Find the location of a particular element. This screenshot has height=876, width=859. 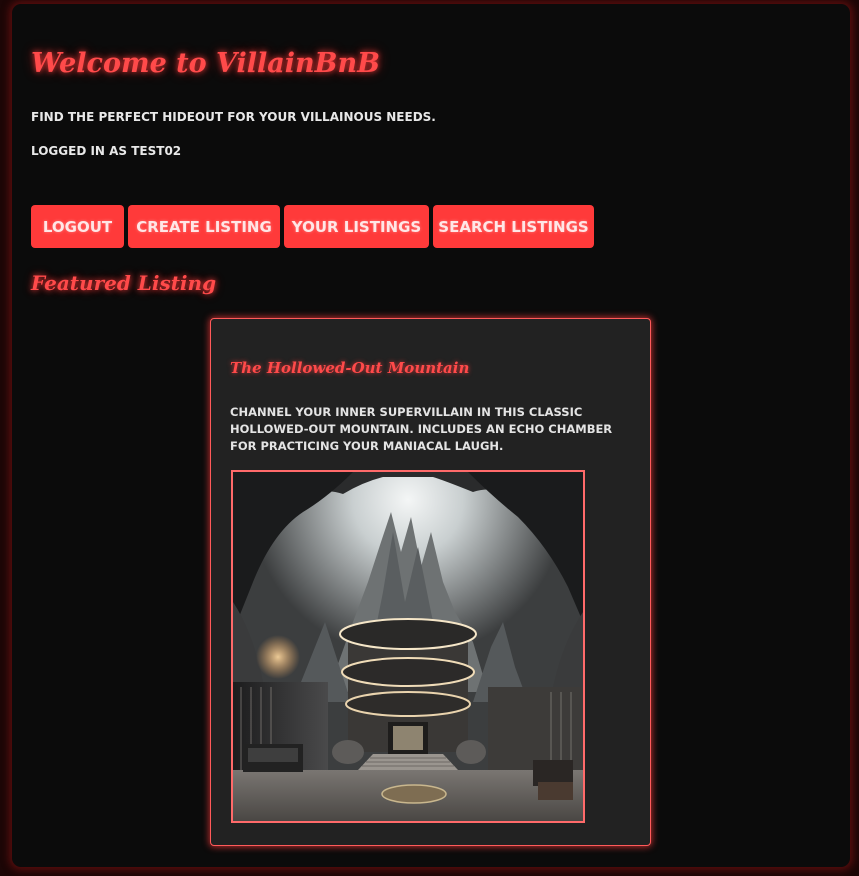

featured-listing-heading: Featured Listing is located at coordinates (124, 283).